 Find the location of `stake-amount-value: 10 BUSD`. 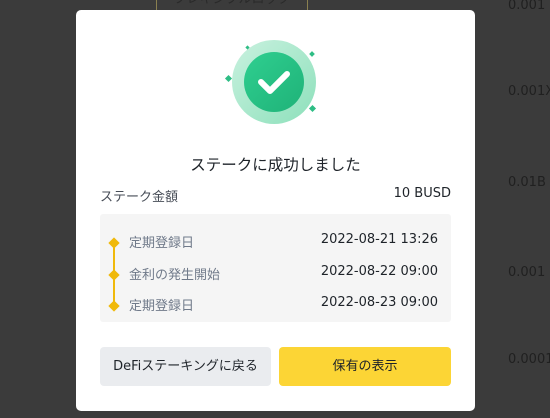

stake-amount-value: 10 BUSD is located at coordinates (422, 193).